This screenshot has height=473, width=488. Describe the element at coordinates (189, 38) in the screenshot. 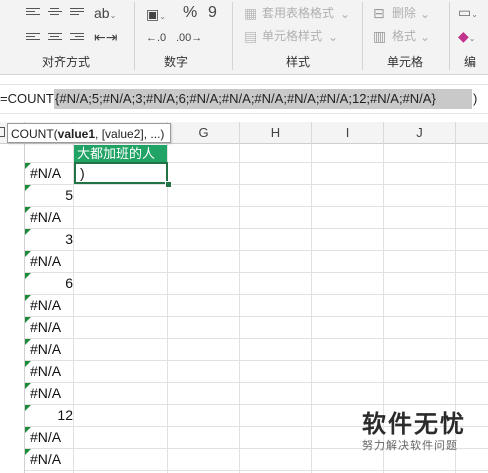

I see `decrease-decimal-icon: .00→` at that location.